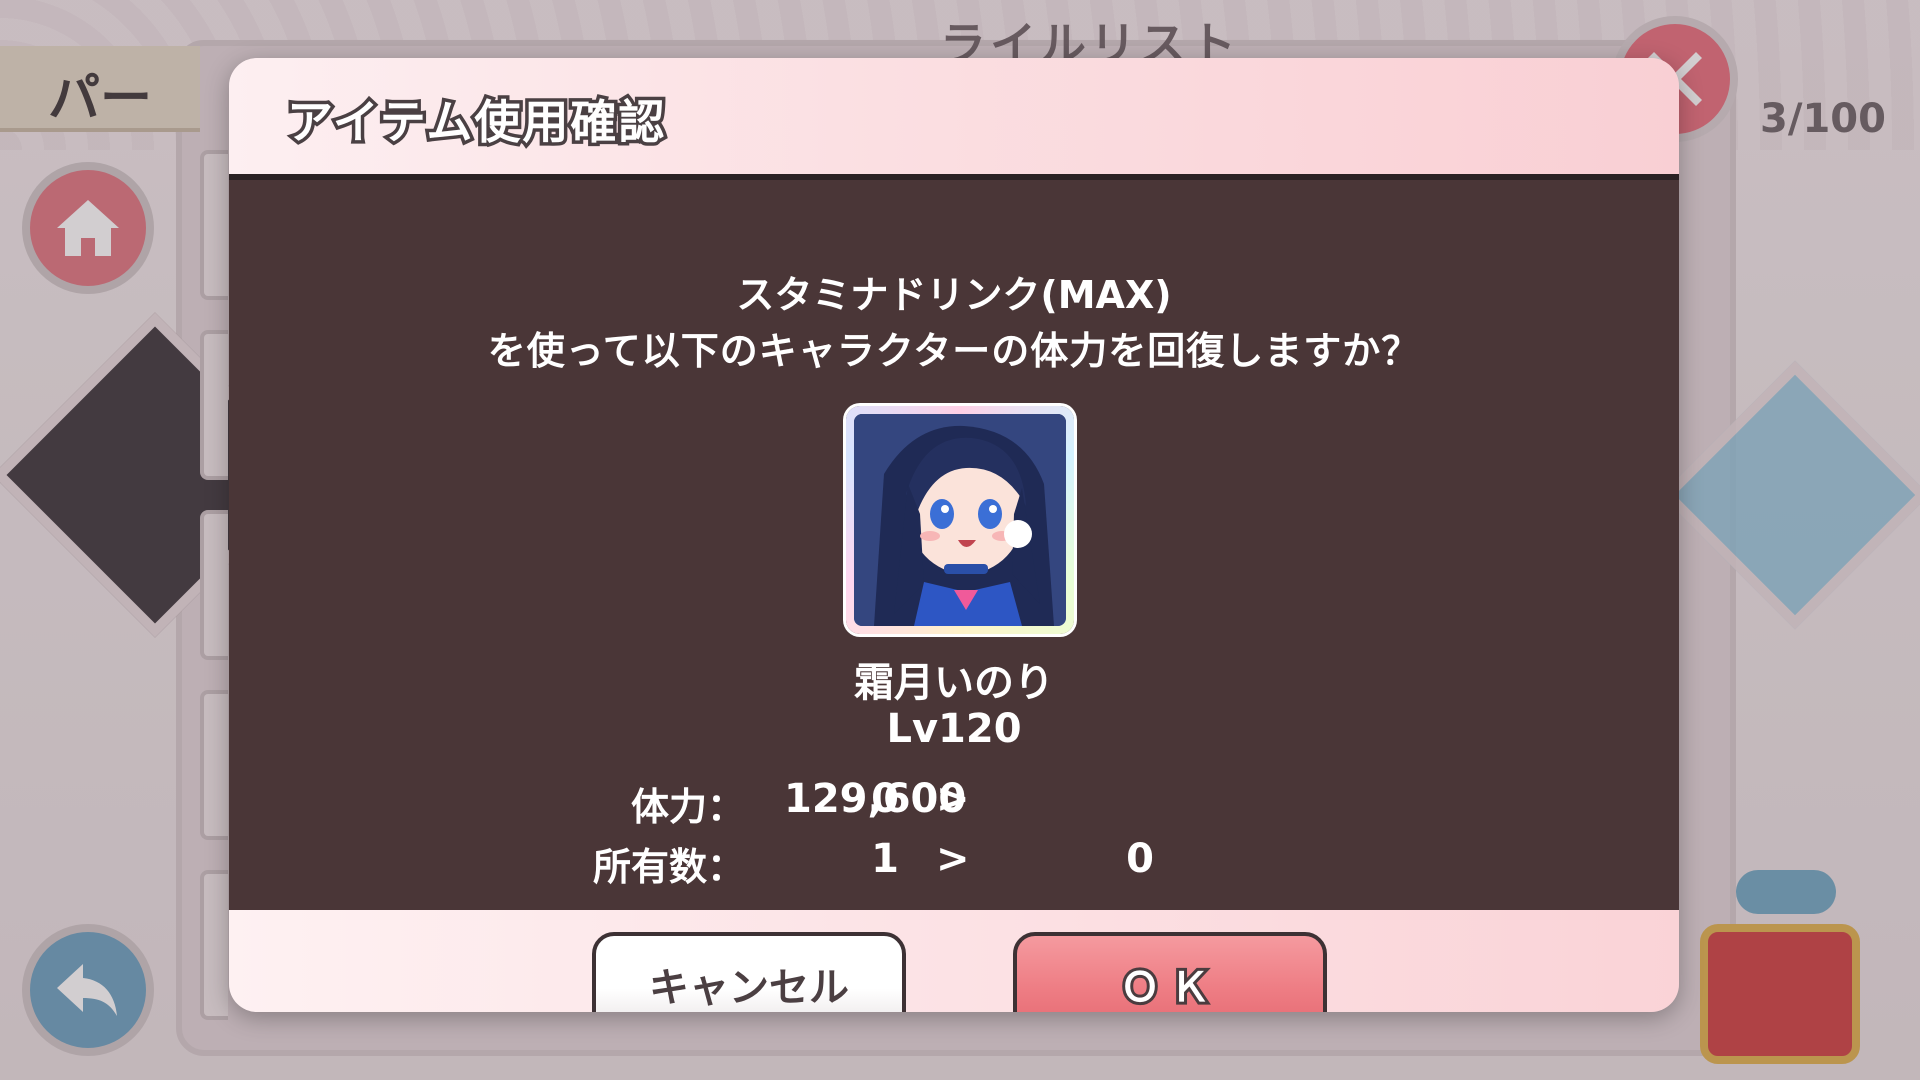 This screenshot has width=1920, height=1080. What do you see at coordinates (954, 961) in the screenshot?
I see `dialog-footer: キャンセル ＯＫ` at bounding box center [954, 961].